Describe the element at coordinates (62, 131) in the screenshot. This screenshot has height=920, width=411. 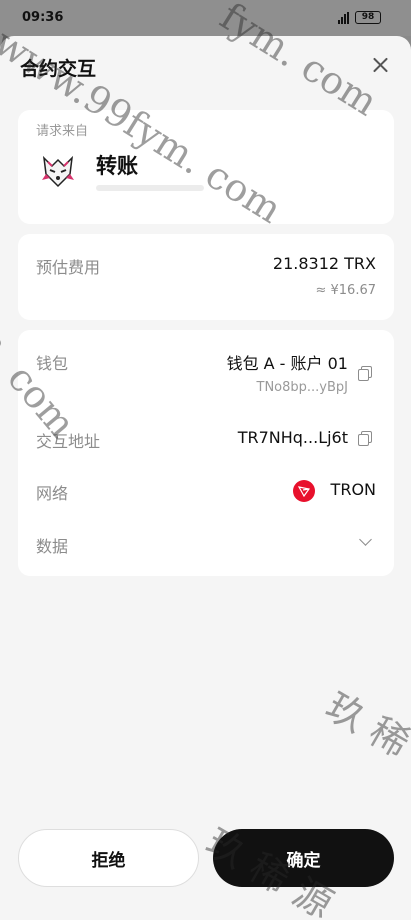
I see `origin-label: 请求来自` at that location.